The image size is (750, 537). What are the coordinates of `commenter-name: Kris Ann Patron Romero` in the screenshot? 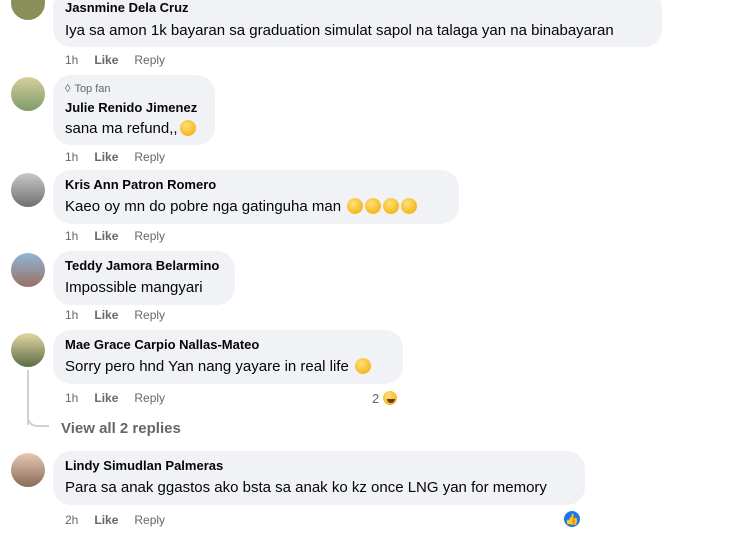 It's located at (256, 185).